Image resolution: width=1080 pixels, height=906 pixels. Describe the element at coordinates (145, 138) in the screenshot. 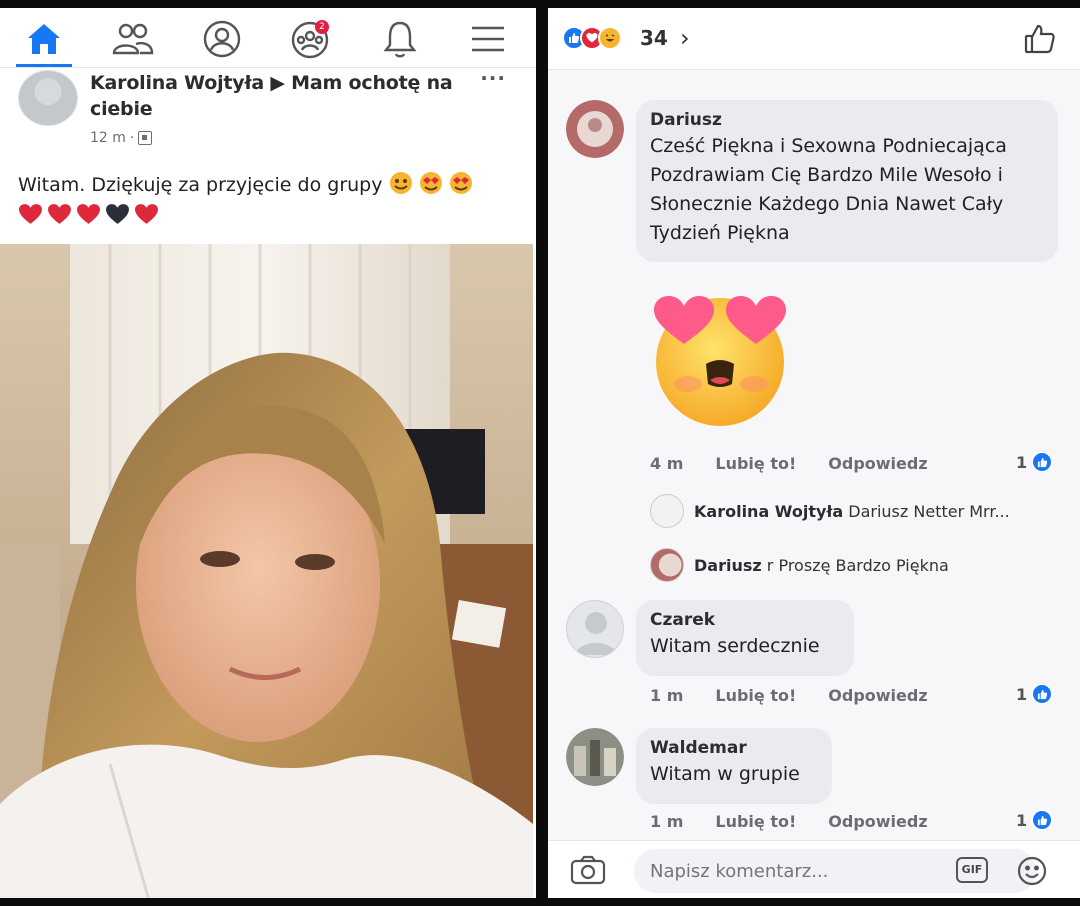

I see `audience-icon` at that location.